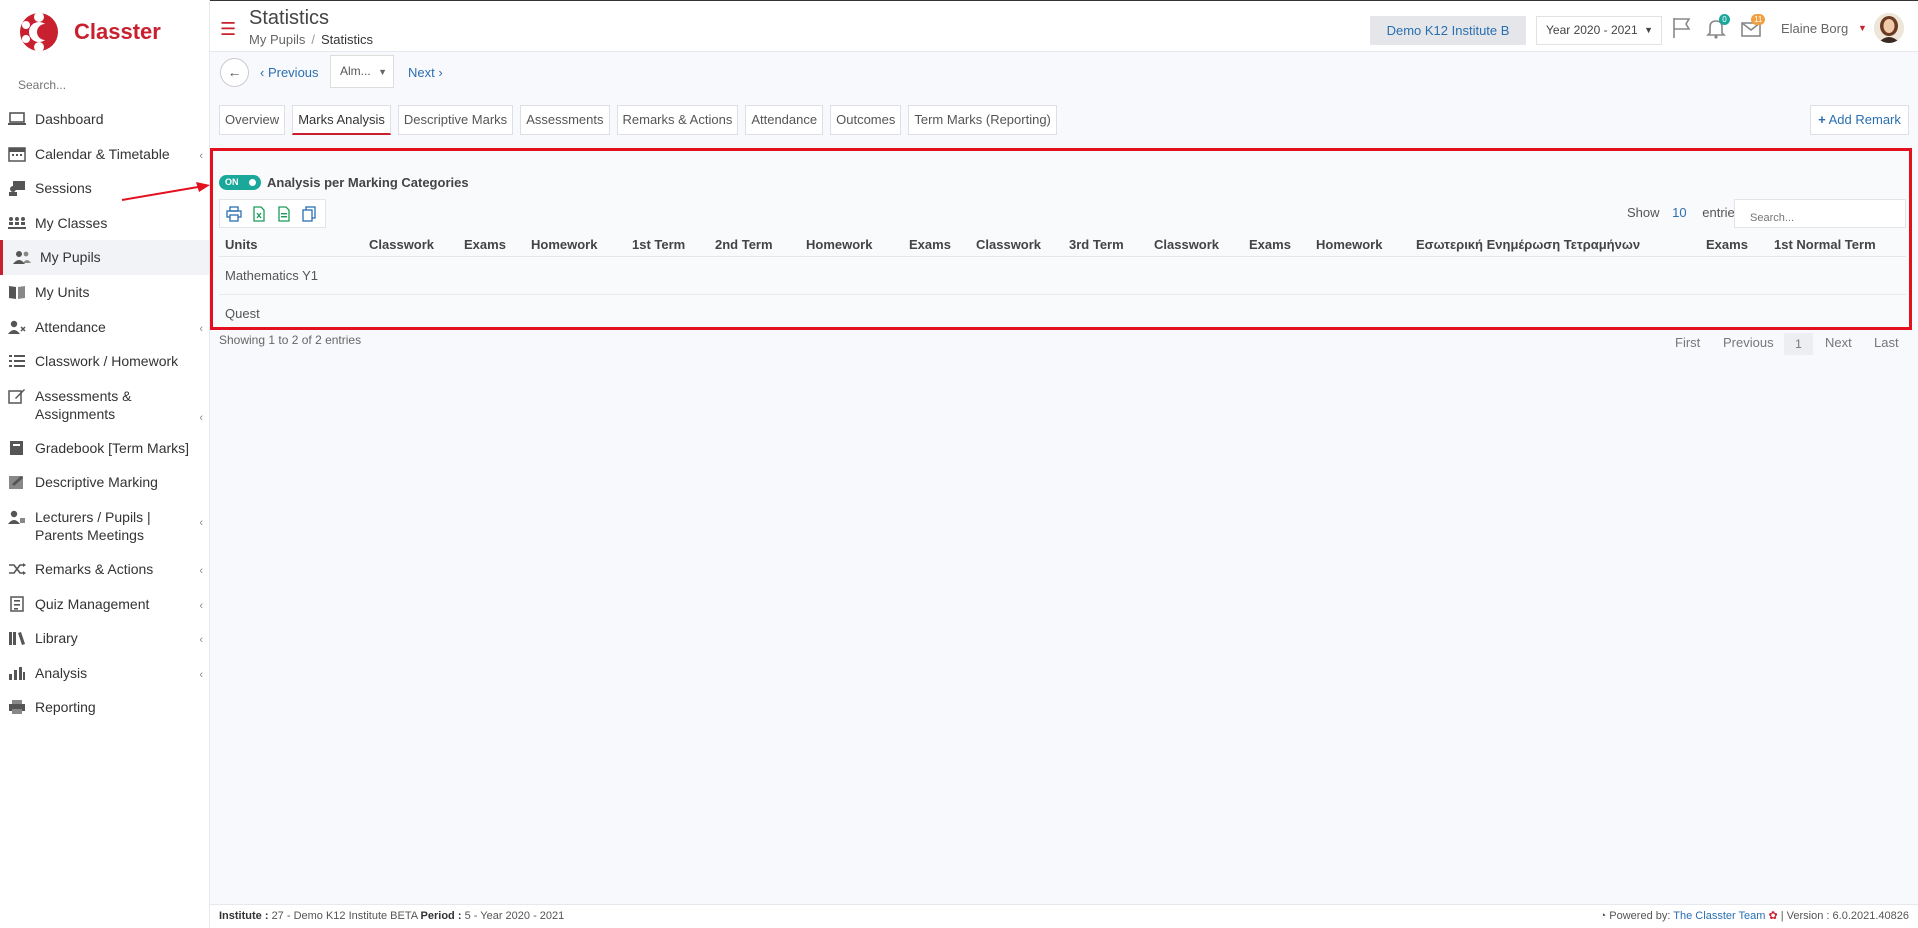  What do you see at coordinates (234, 72) in the screenshot?
I see `back-button: ←` at bounding box center [234, 72].